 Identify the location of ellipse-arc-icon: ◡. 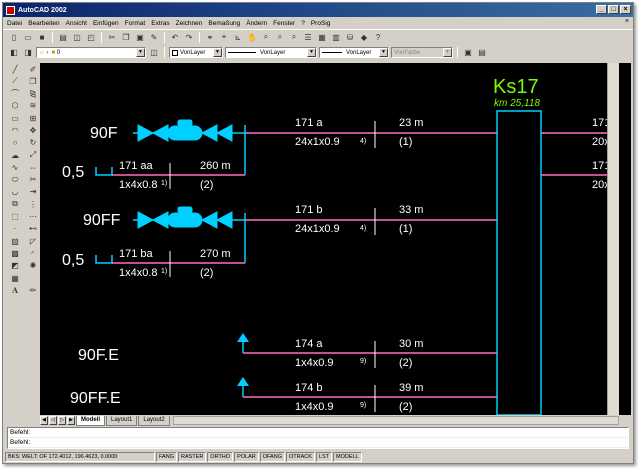
(15, 192).